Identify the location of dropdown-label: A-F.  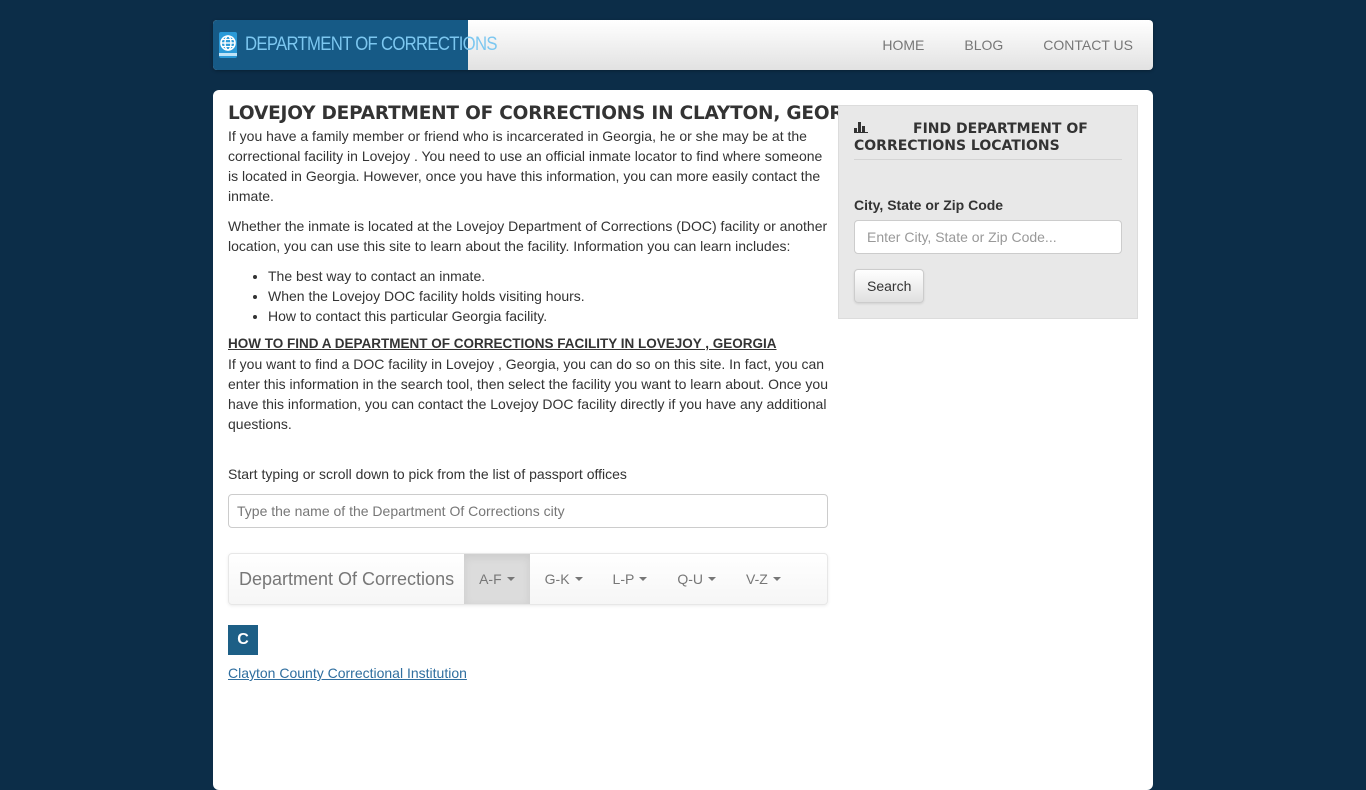
(490, 579).